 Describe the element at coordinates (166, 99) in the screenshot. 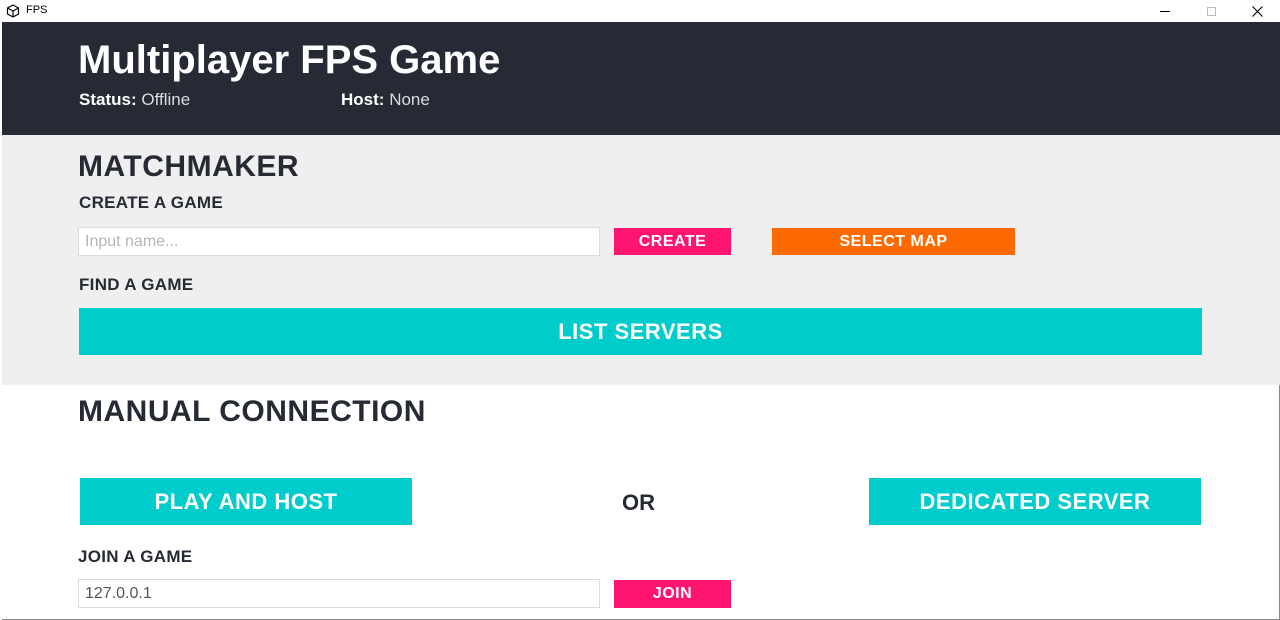

I see `status-value: Offline` at that location.